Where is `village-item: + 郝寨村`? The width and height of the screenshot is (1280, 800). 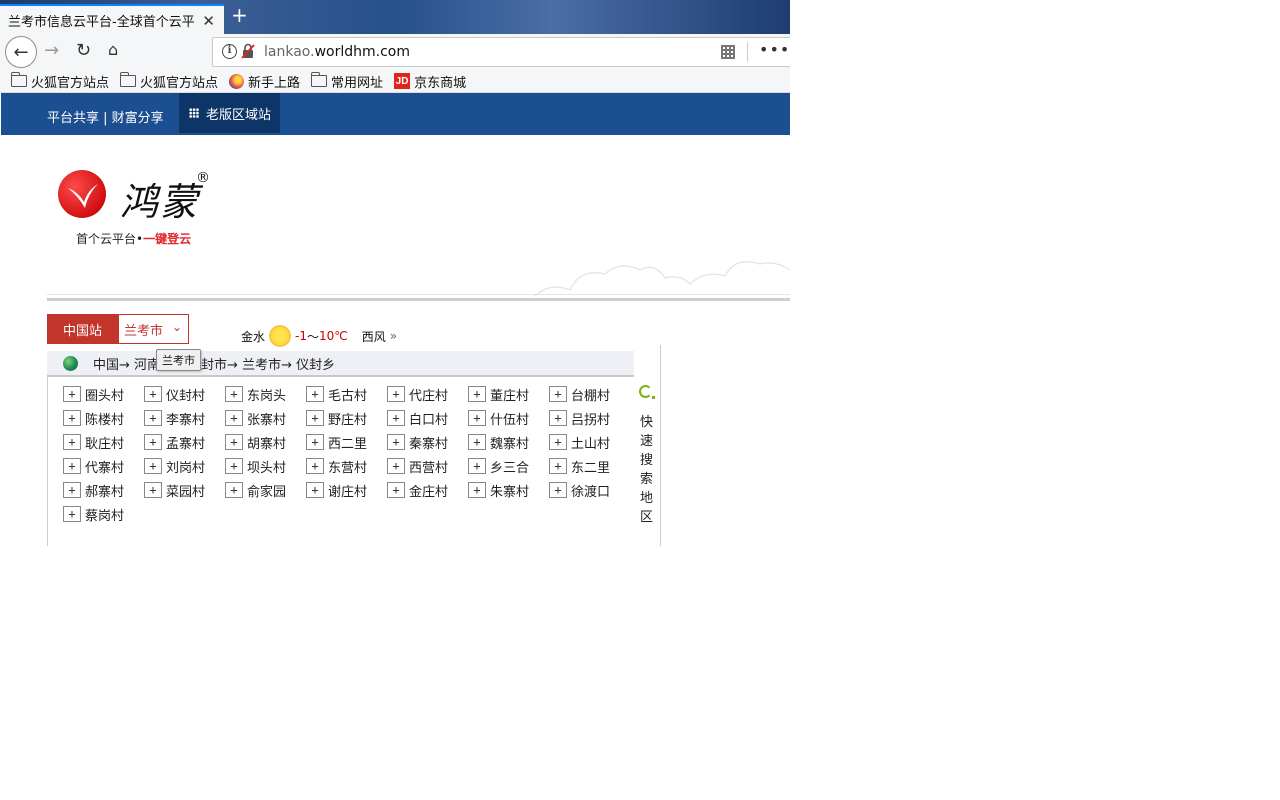 village-item: + 郝寨村 is located at coordinates (103, 490).